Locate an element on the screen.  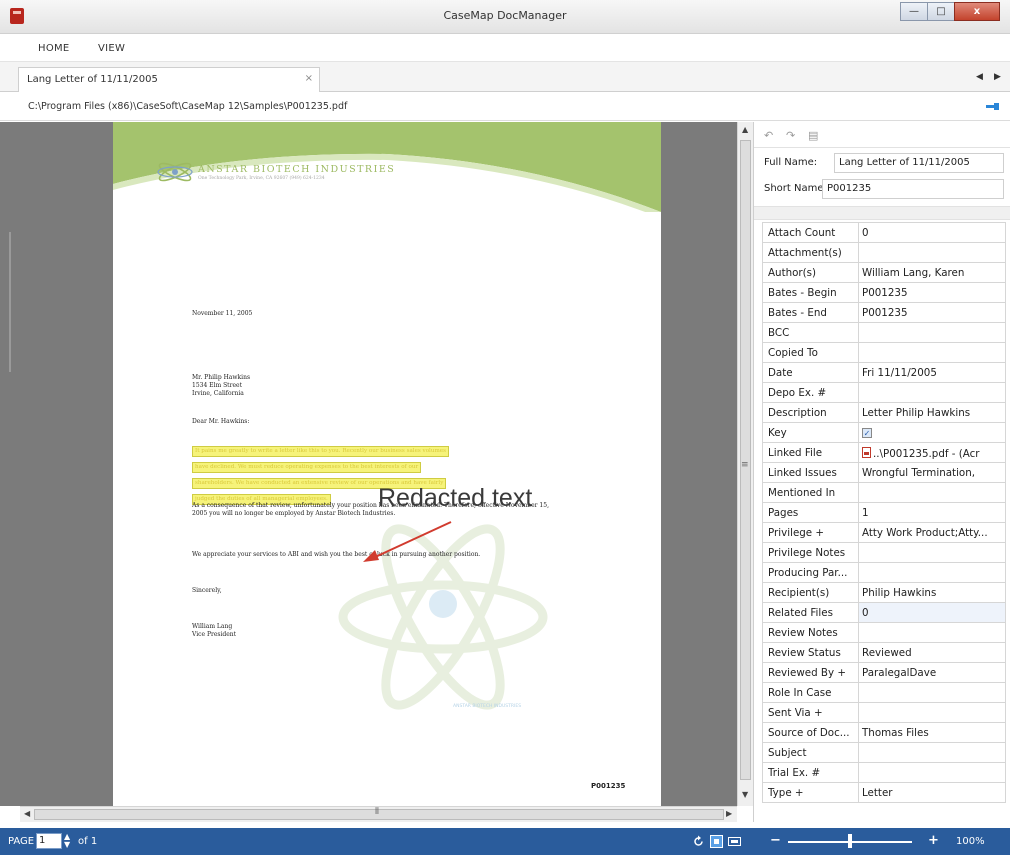
property-row: Review Notes is located at coordinates (884, 633).